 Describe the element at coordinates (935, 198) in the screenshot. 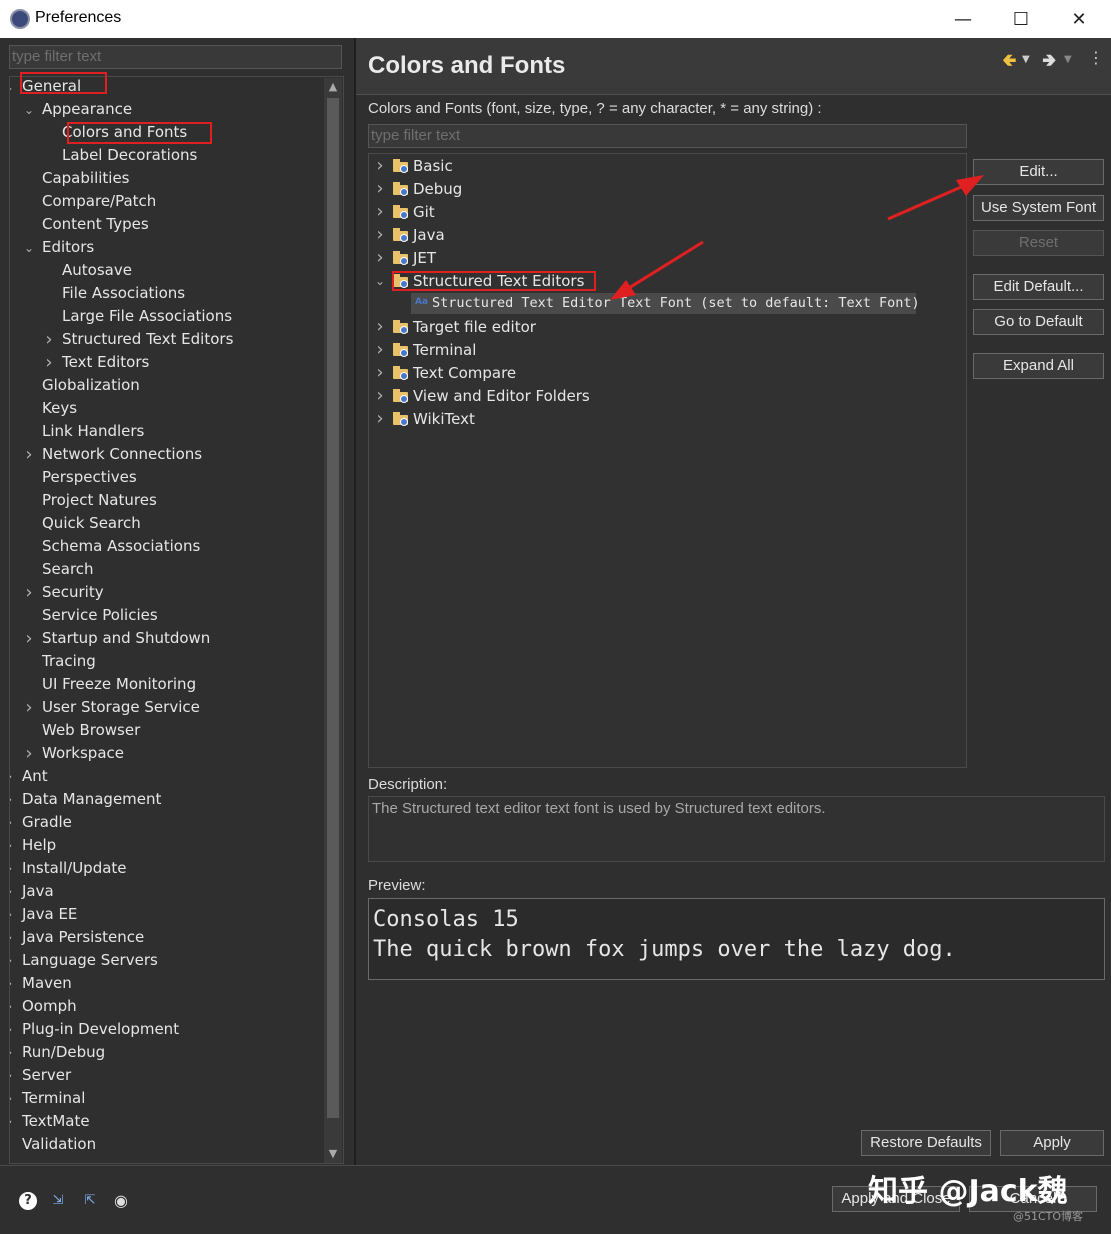

I see `arrow-to-edit` at that location.